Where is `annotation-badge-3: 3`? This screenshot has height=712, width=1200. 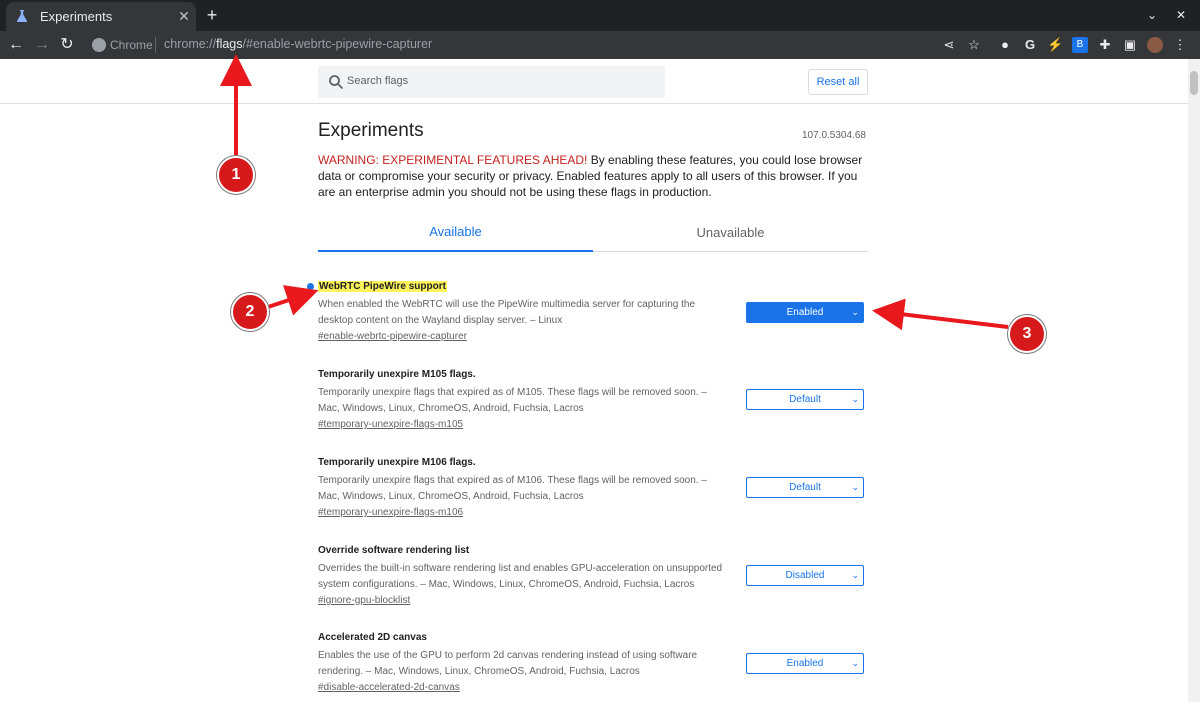
annotation-badge-3: 3 is located at coordinates (1027, 334).